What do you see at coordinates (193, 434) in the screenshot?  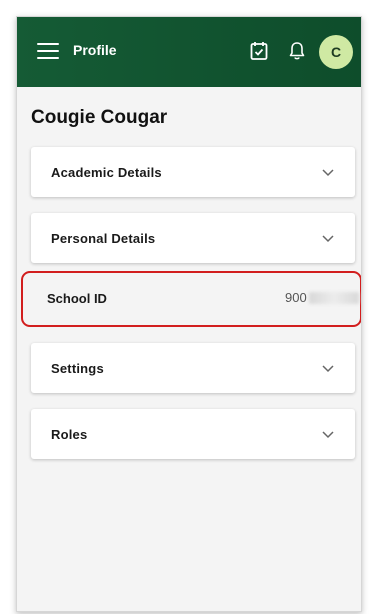 I see `section-roles: Roles` at bounding box center [193, 434].